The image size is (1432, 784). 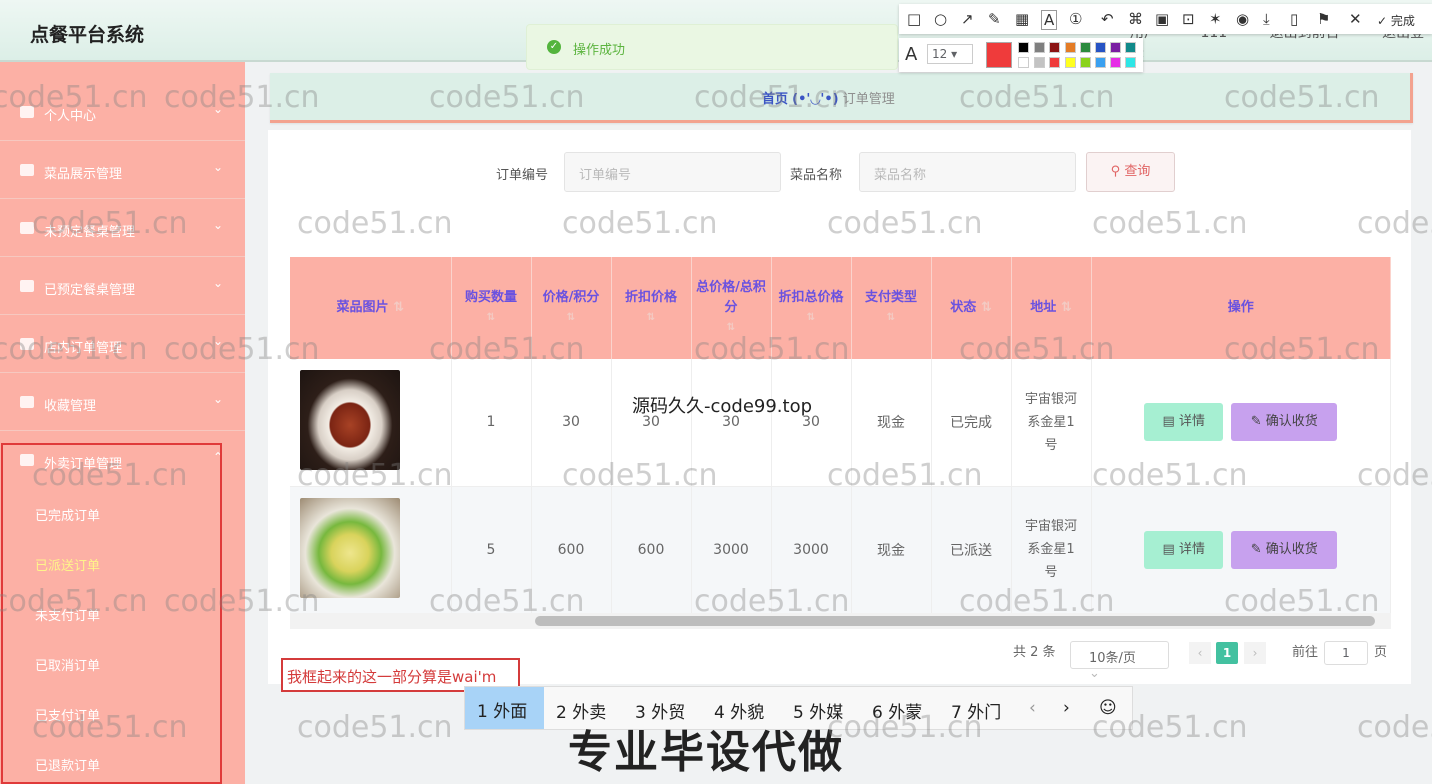 I want to click on arrow-icon: ↗, so click(x=967, y=19).